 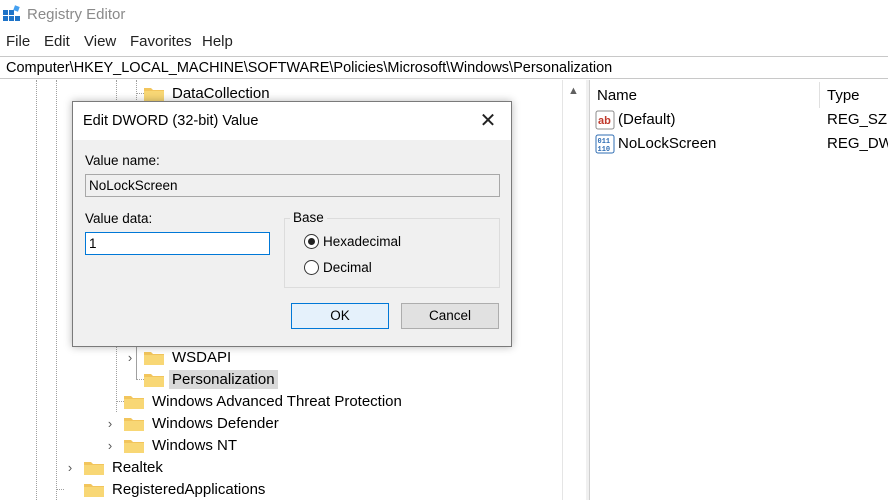 What do you see at coordinates (857, 119) in the screenshot?
I see `value-type: REG_SZ` at bounding box center [857, 119].